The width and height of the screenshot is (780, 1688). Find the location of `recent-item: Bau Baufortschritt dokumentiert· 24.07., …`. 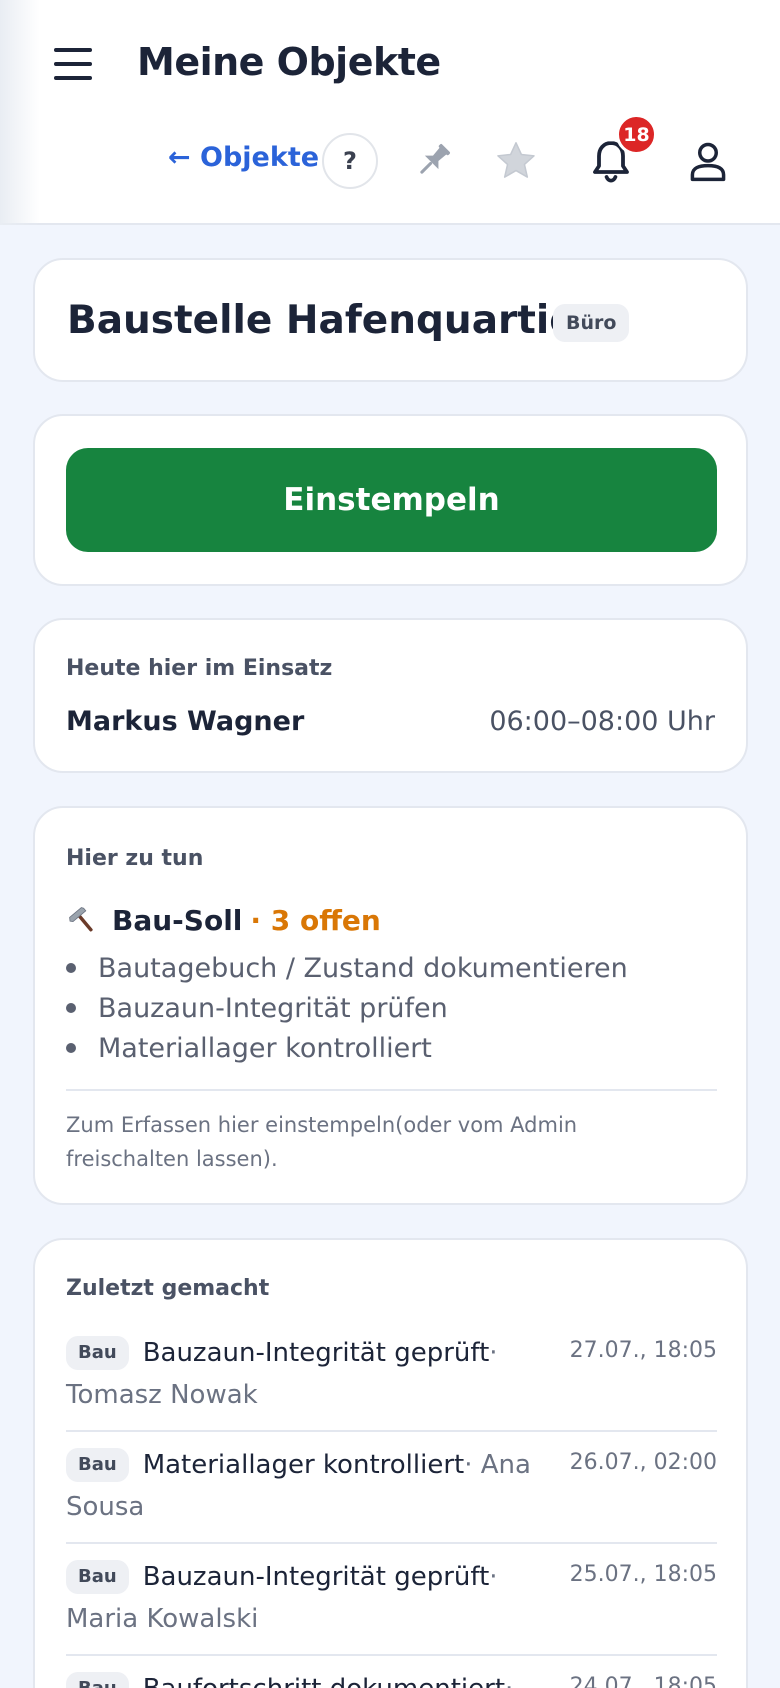

recent-item: Bau Baufortschritt dokumentiert· 24.07., … is located at coordinates (391, 1672).